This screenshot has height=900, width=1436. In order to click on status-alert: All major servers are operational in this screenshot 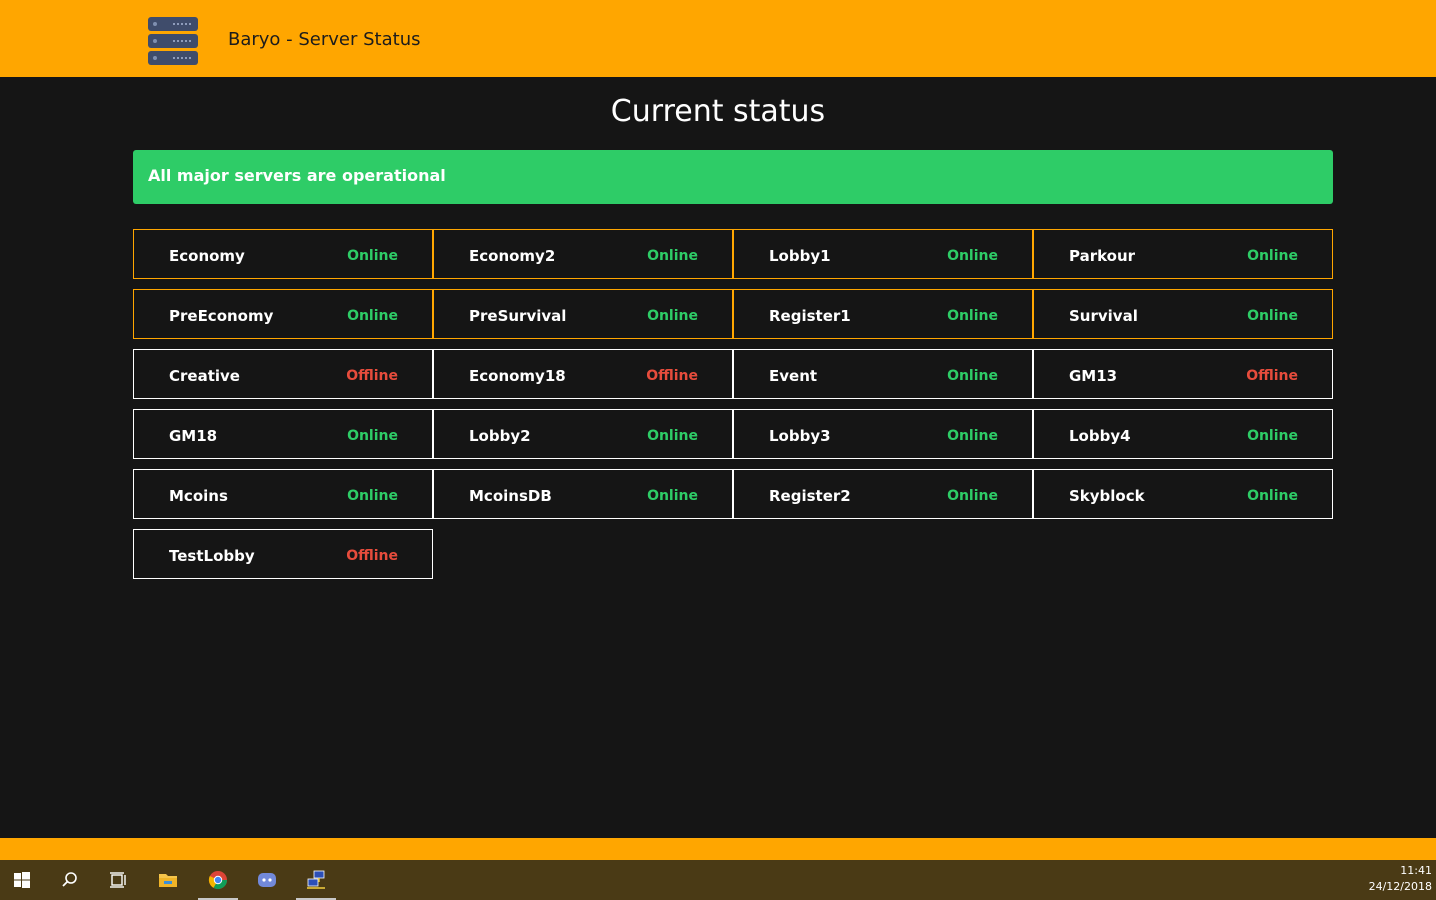, I will do `click(733, 177)`.